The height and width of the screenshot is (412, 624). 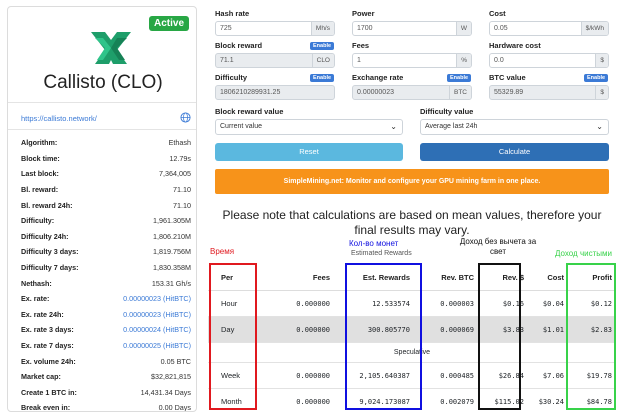 I want to click on stat-label: Difficulty 7 days:, so click(x=50, y=268).